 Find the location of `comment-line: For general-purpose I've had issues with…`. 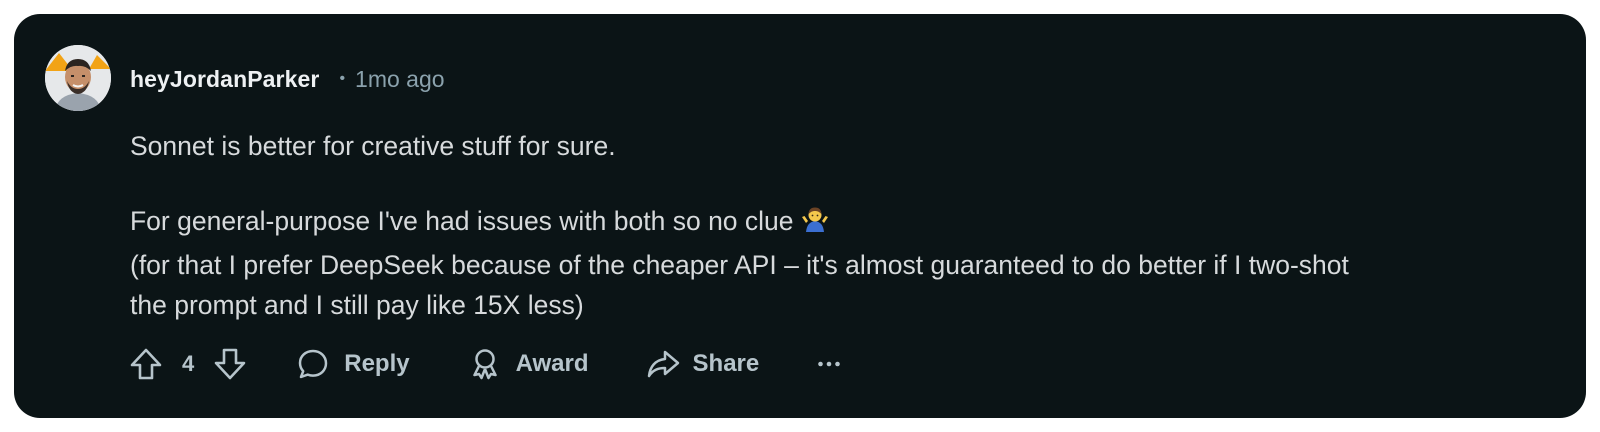

comment-line: For general-purpose I've had issues with… is located at coordinates (850, 223).